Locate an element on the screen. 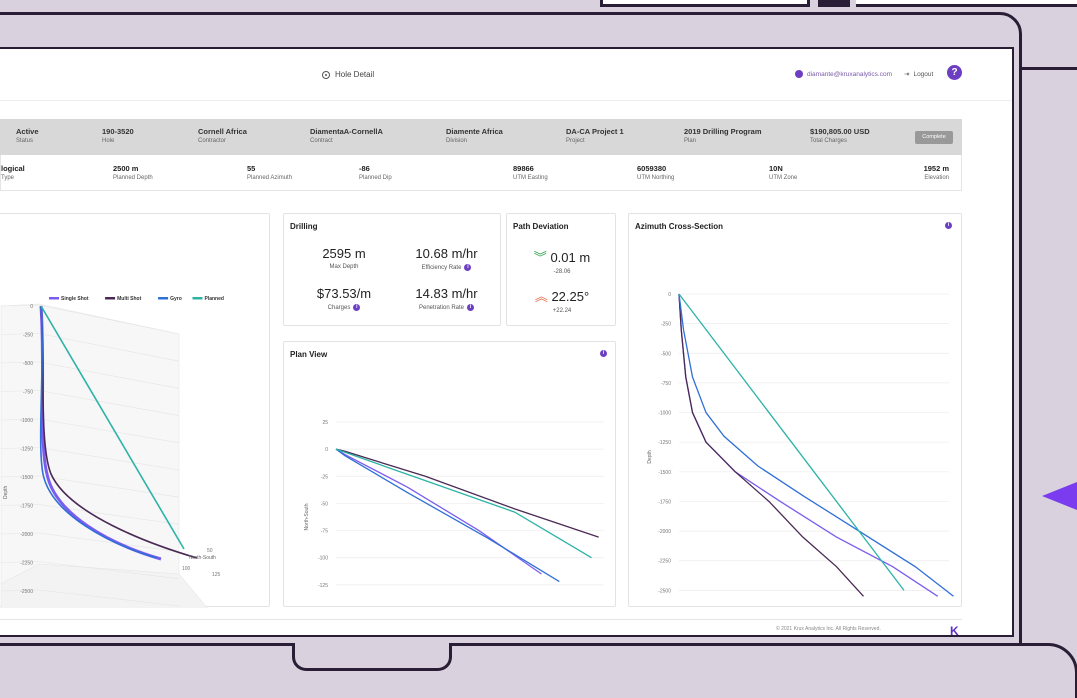 This screenshot has height=698, width=1077. help-icon: ? is located at coordinates (954, 72).